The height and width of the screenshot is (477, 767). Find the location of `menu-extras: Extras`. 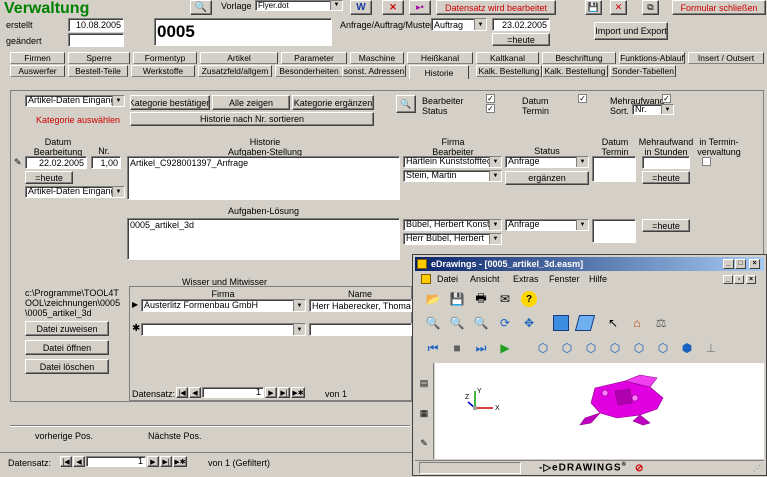

menu-extras: Extras is located at coordinates (526, 279).